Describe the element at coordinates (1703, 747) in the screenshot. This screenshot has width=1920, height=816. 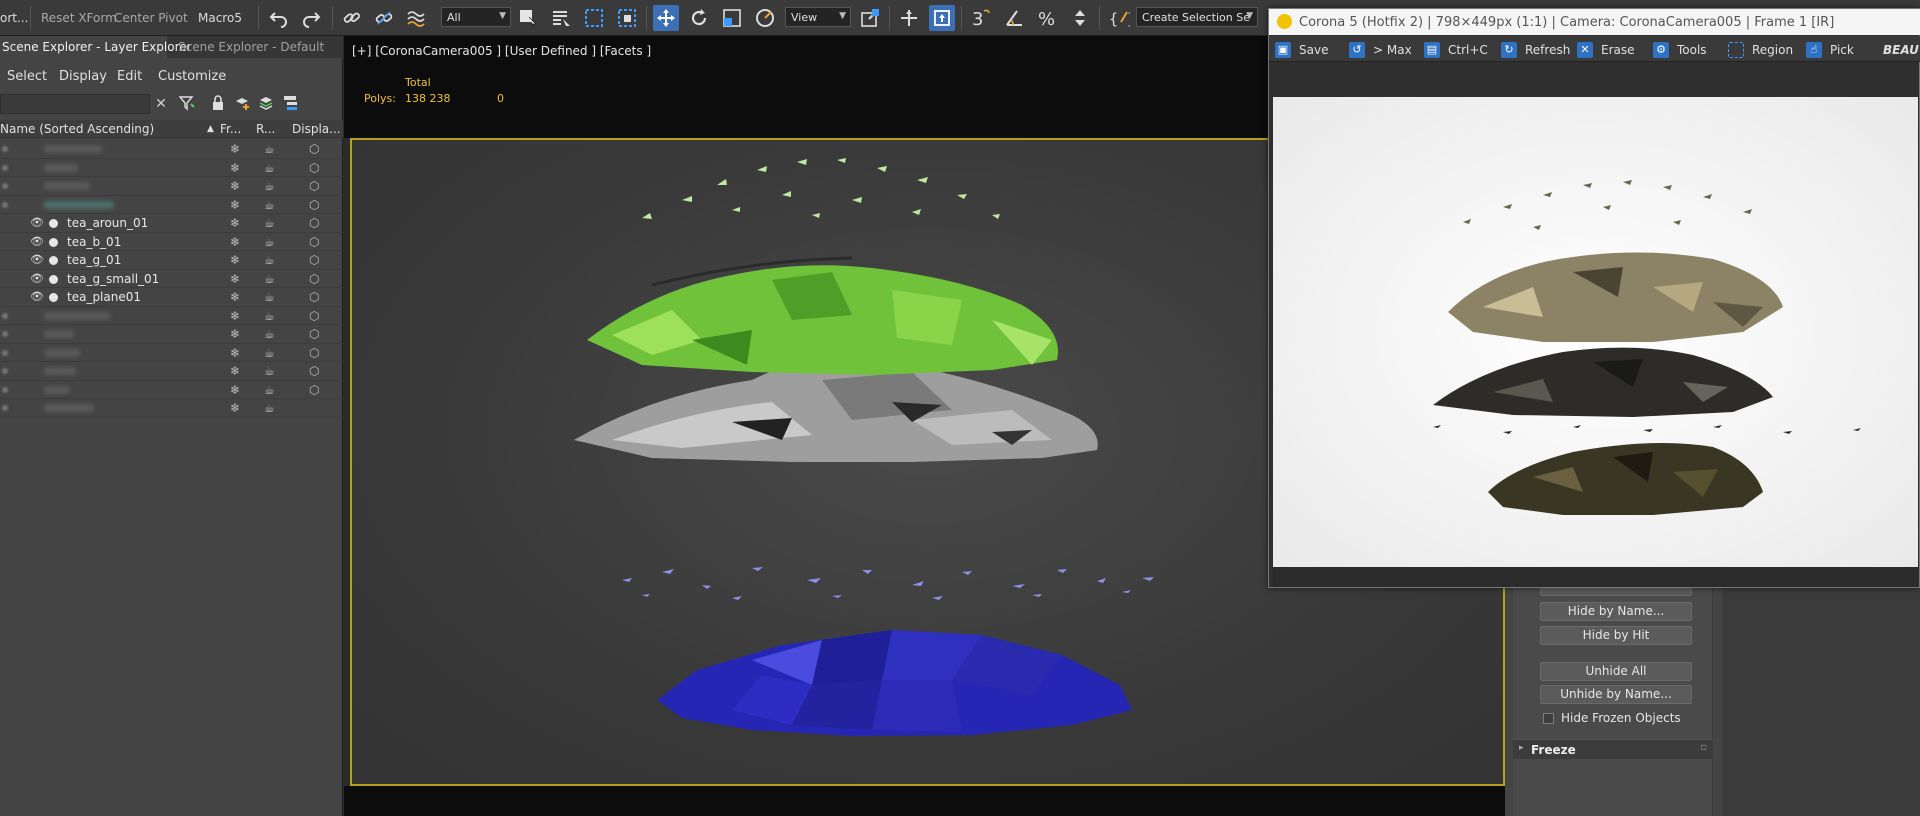
I see `rollout-pin-icon: ▫` at that location.